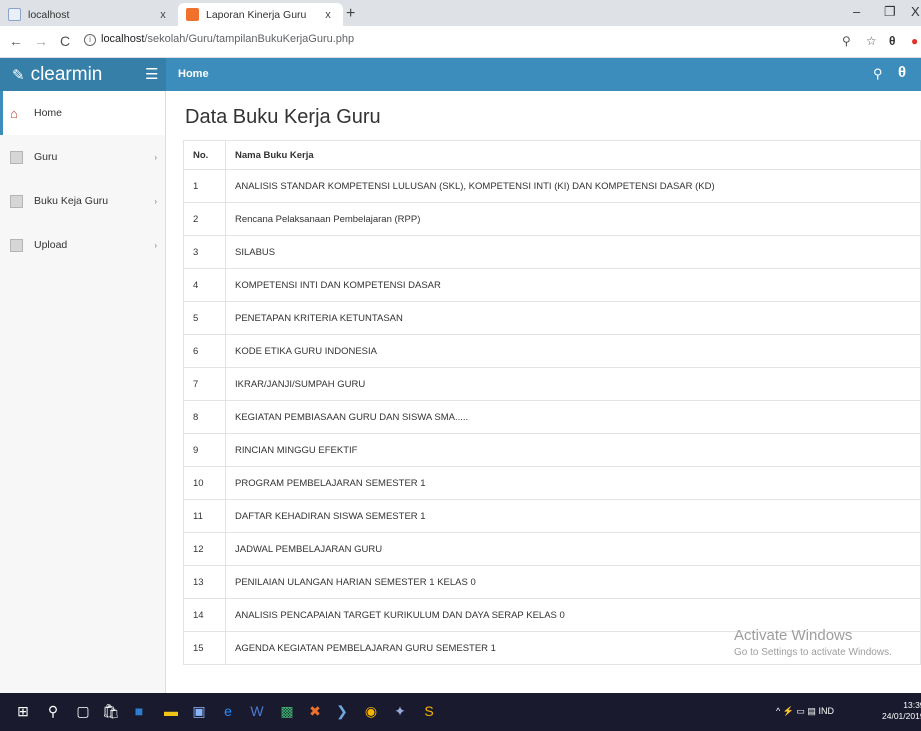 The width and height of the screenshot is (921, 731). What do you see at coordinates (16, 41) in the screenshot?
I see `back-button: ←` at bounding box center [16, 41].